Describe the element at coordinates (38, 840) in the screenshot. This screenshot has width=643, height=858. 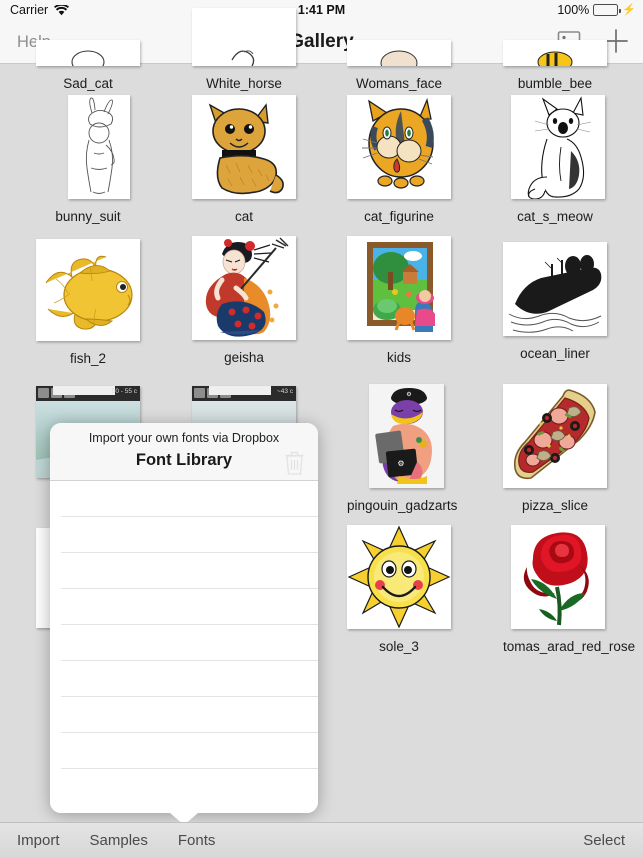
I see `toolbar-item-import: Import` at that location.